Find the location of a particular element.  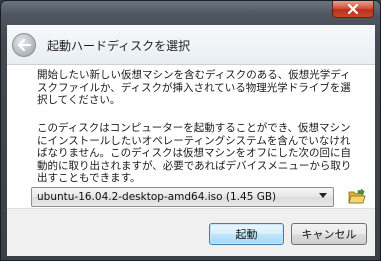

dialog-title: 起動ハードディスクを選択 is located at coordinates (119, 46).